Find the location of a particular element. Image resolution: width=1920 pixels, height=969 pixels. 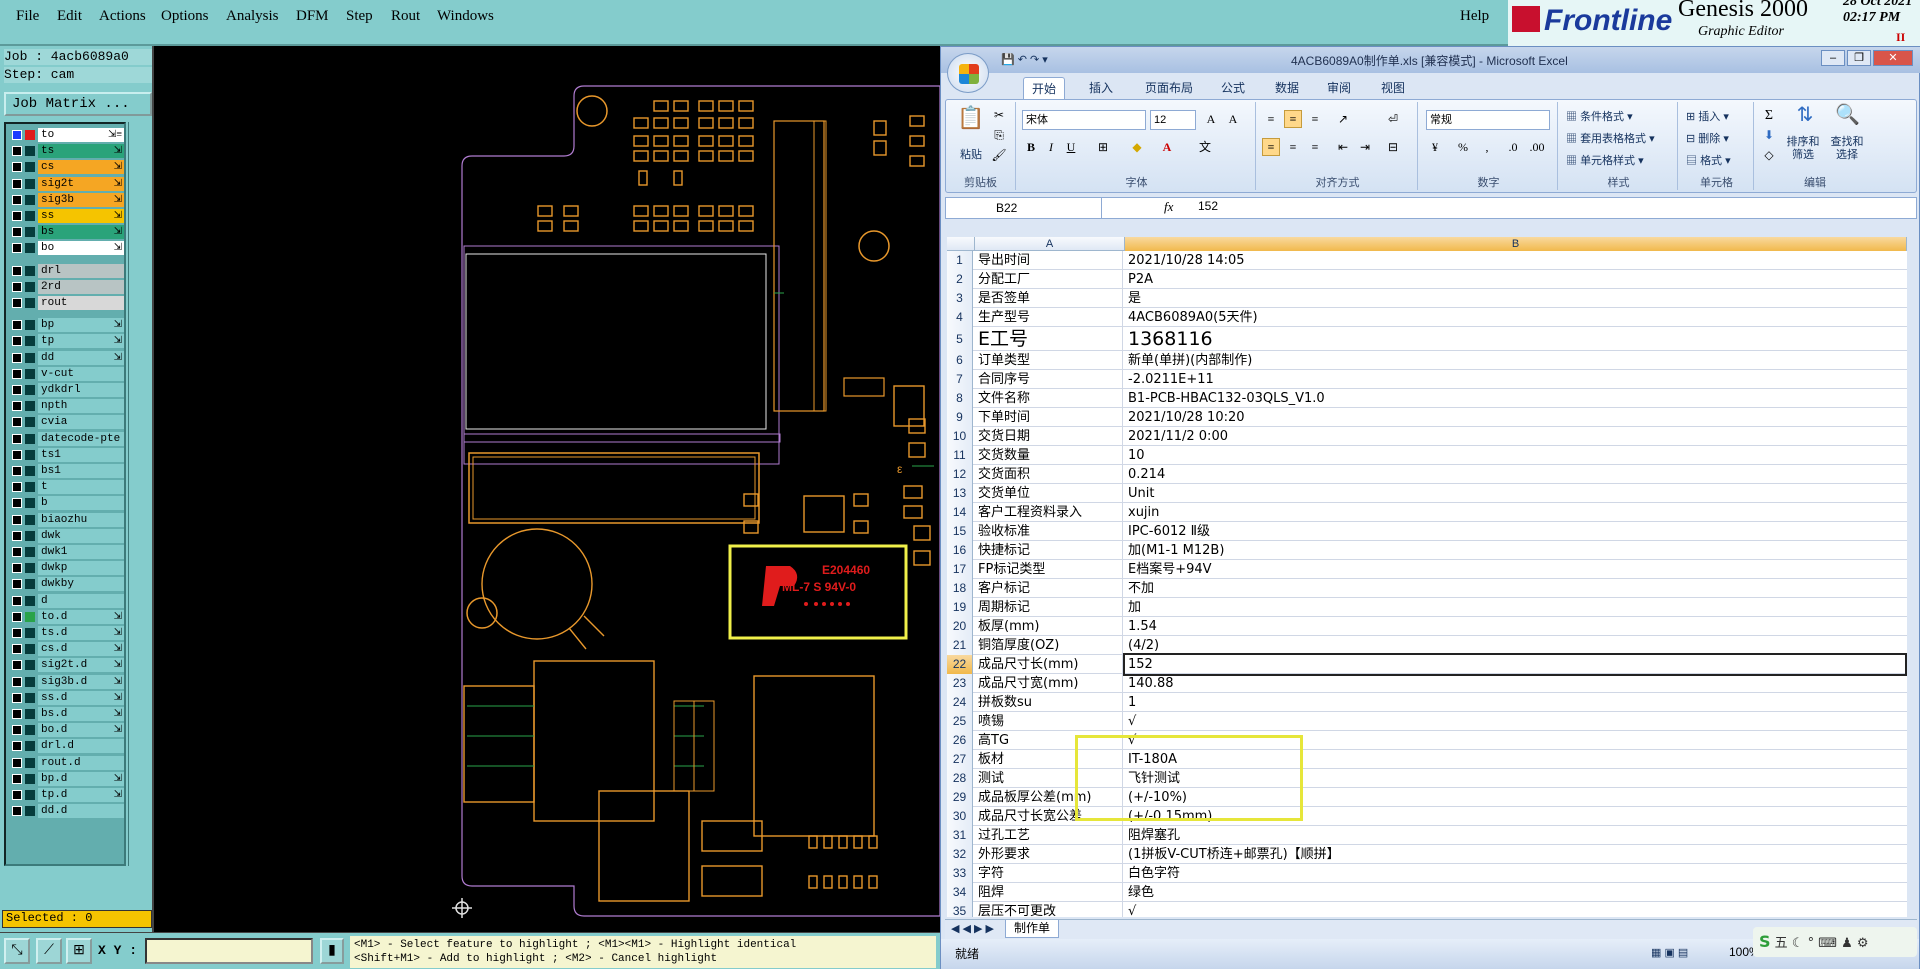

menu-windows: Windows is located at coordinates (465, 16).